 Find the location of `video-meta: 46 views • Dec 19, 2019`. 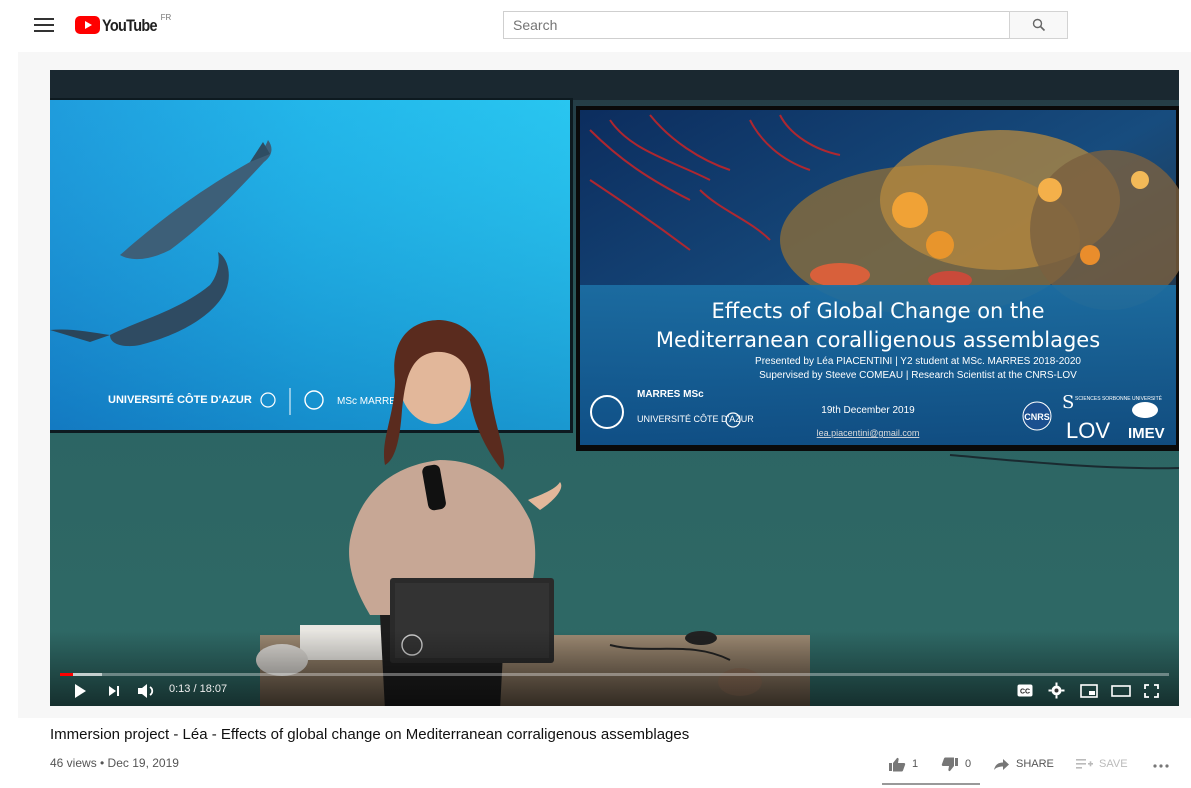

video-meta: 46 views • Dec 19, 2019 is located at coordinates (114, 763).